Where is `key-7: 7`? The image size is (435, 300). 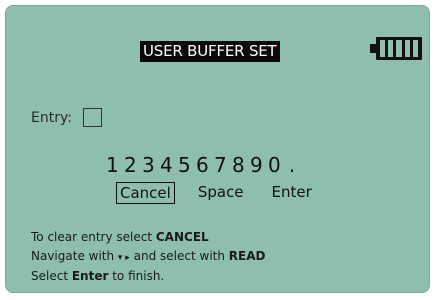 key-7: 7 is located at coordinates (220, 165).